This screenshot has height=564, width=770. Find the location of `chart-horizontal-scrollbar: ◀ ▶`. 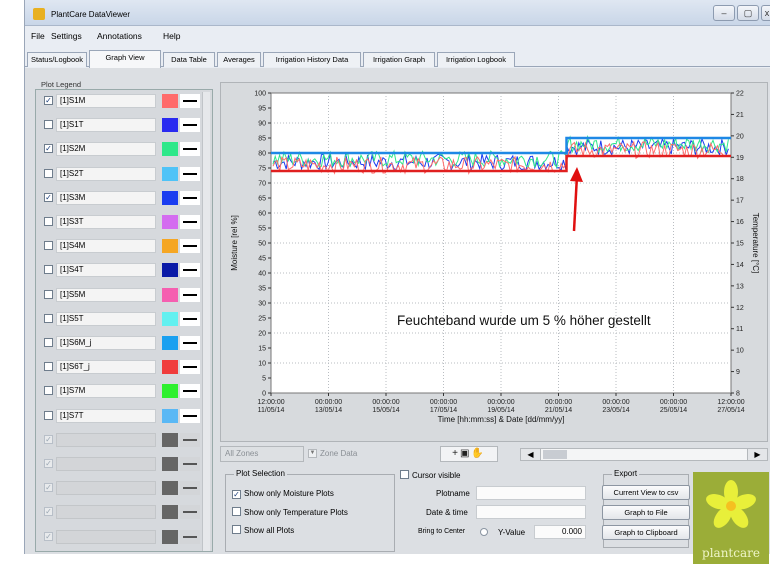

chart-horizontal-scrollbar: ◀ ▶ is located at coordinates (644, 454).